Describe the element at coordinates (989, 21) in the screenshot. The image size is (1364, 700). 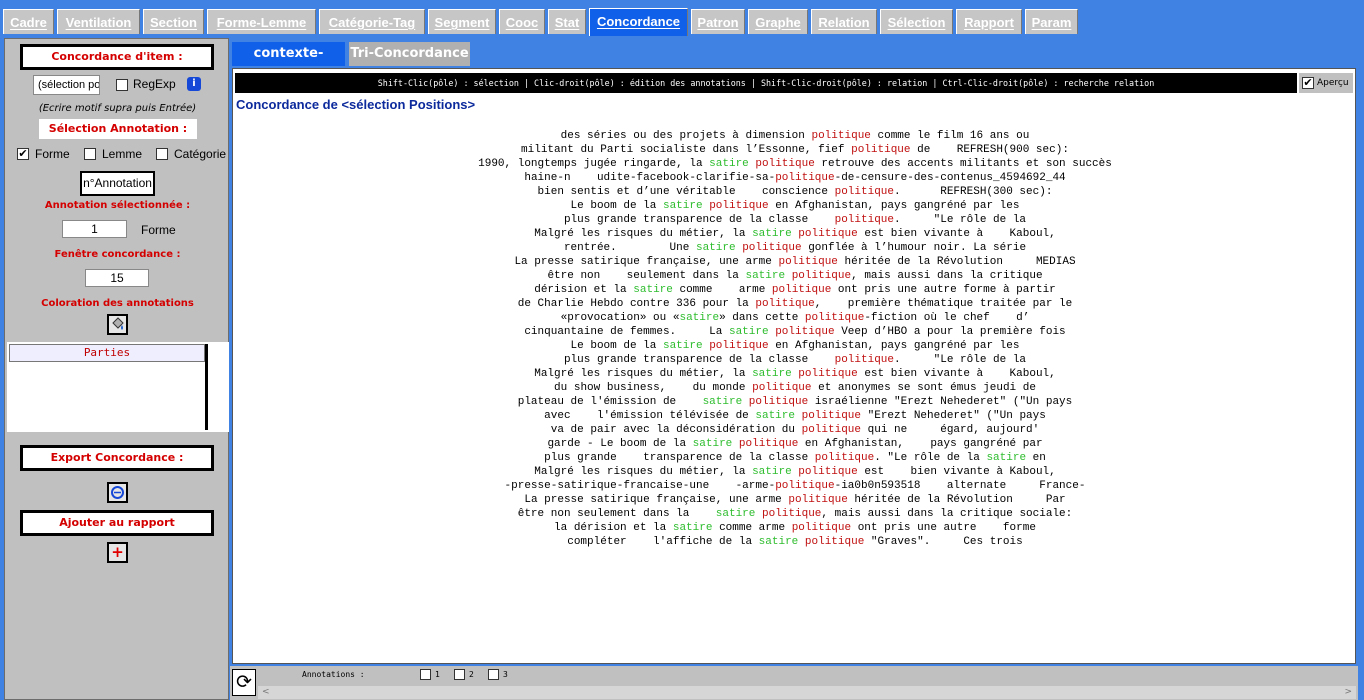
I see `tab-rapport: Rapport` at that location.